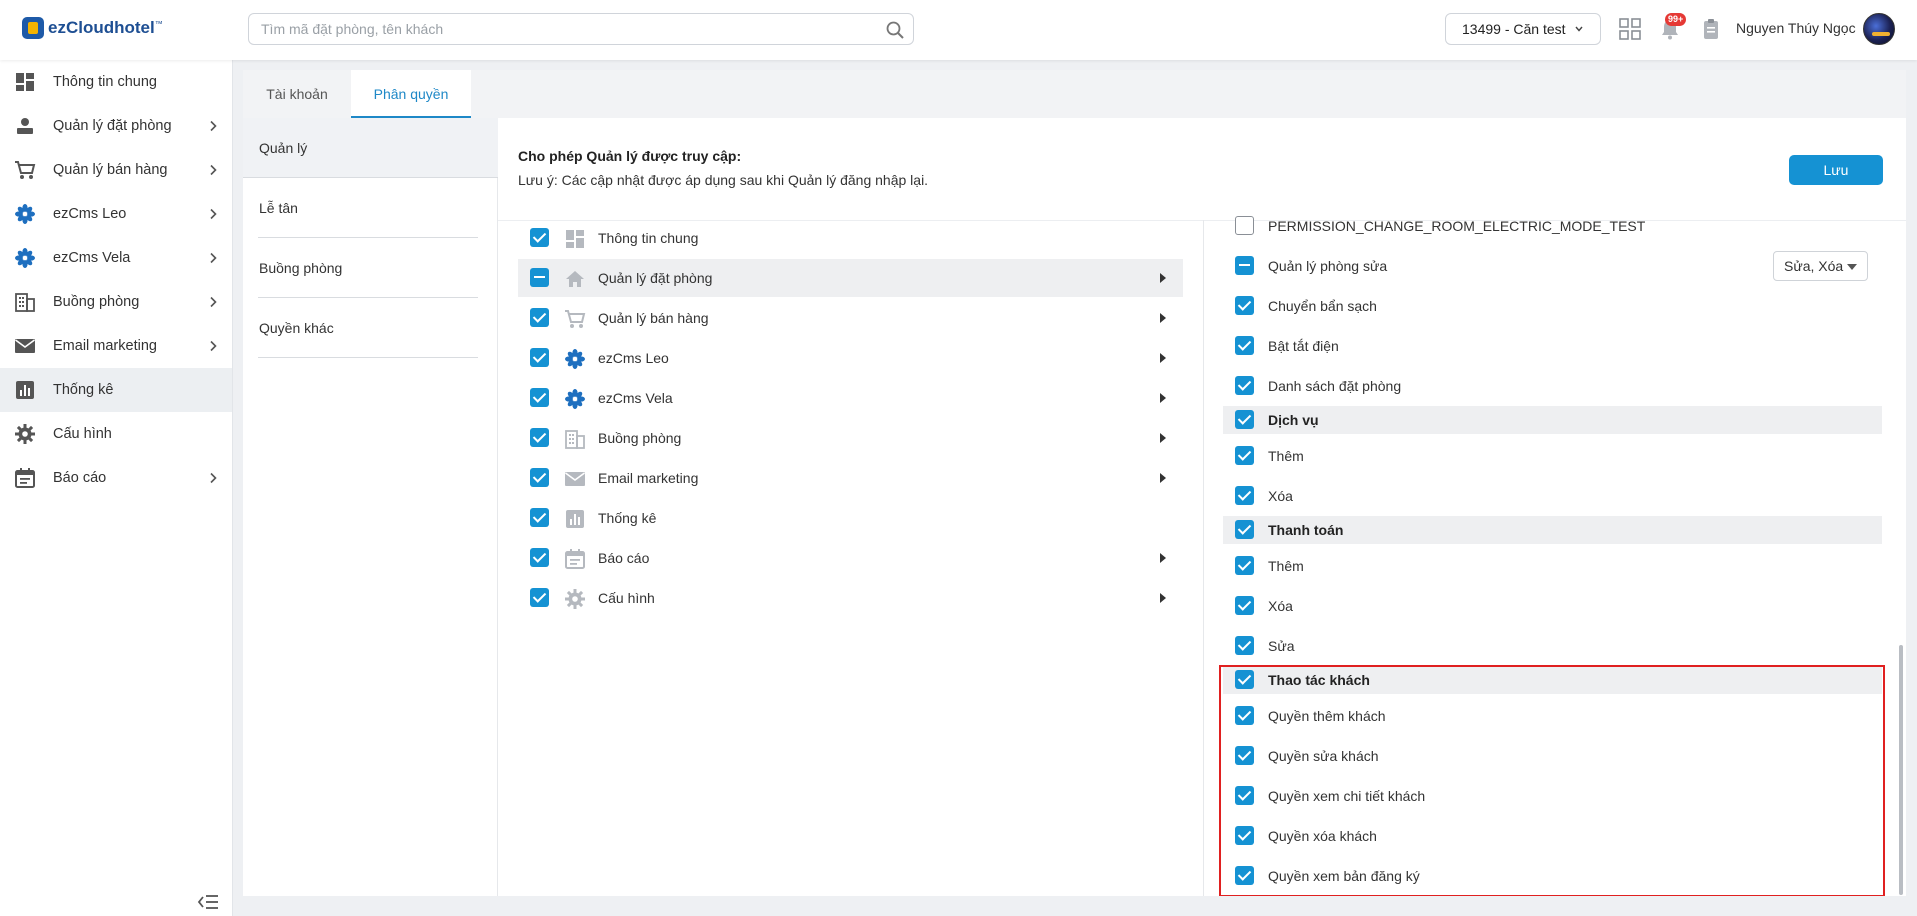  What do you see at coordinates (1552, 266) in the screenshot?
I see `permission-item: Quản lý phòng sửa Sửa, Xóa` at bounding box center [1552, 266].